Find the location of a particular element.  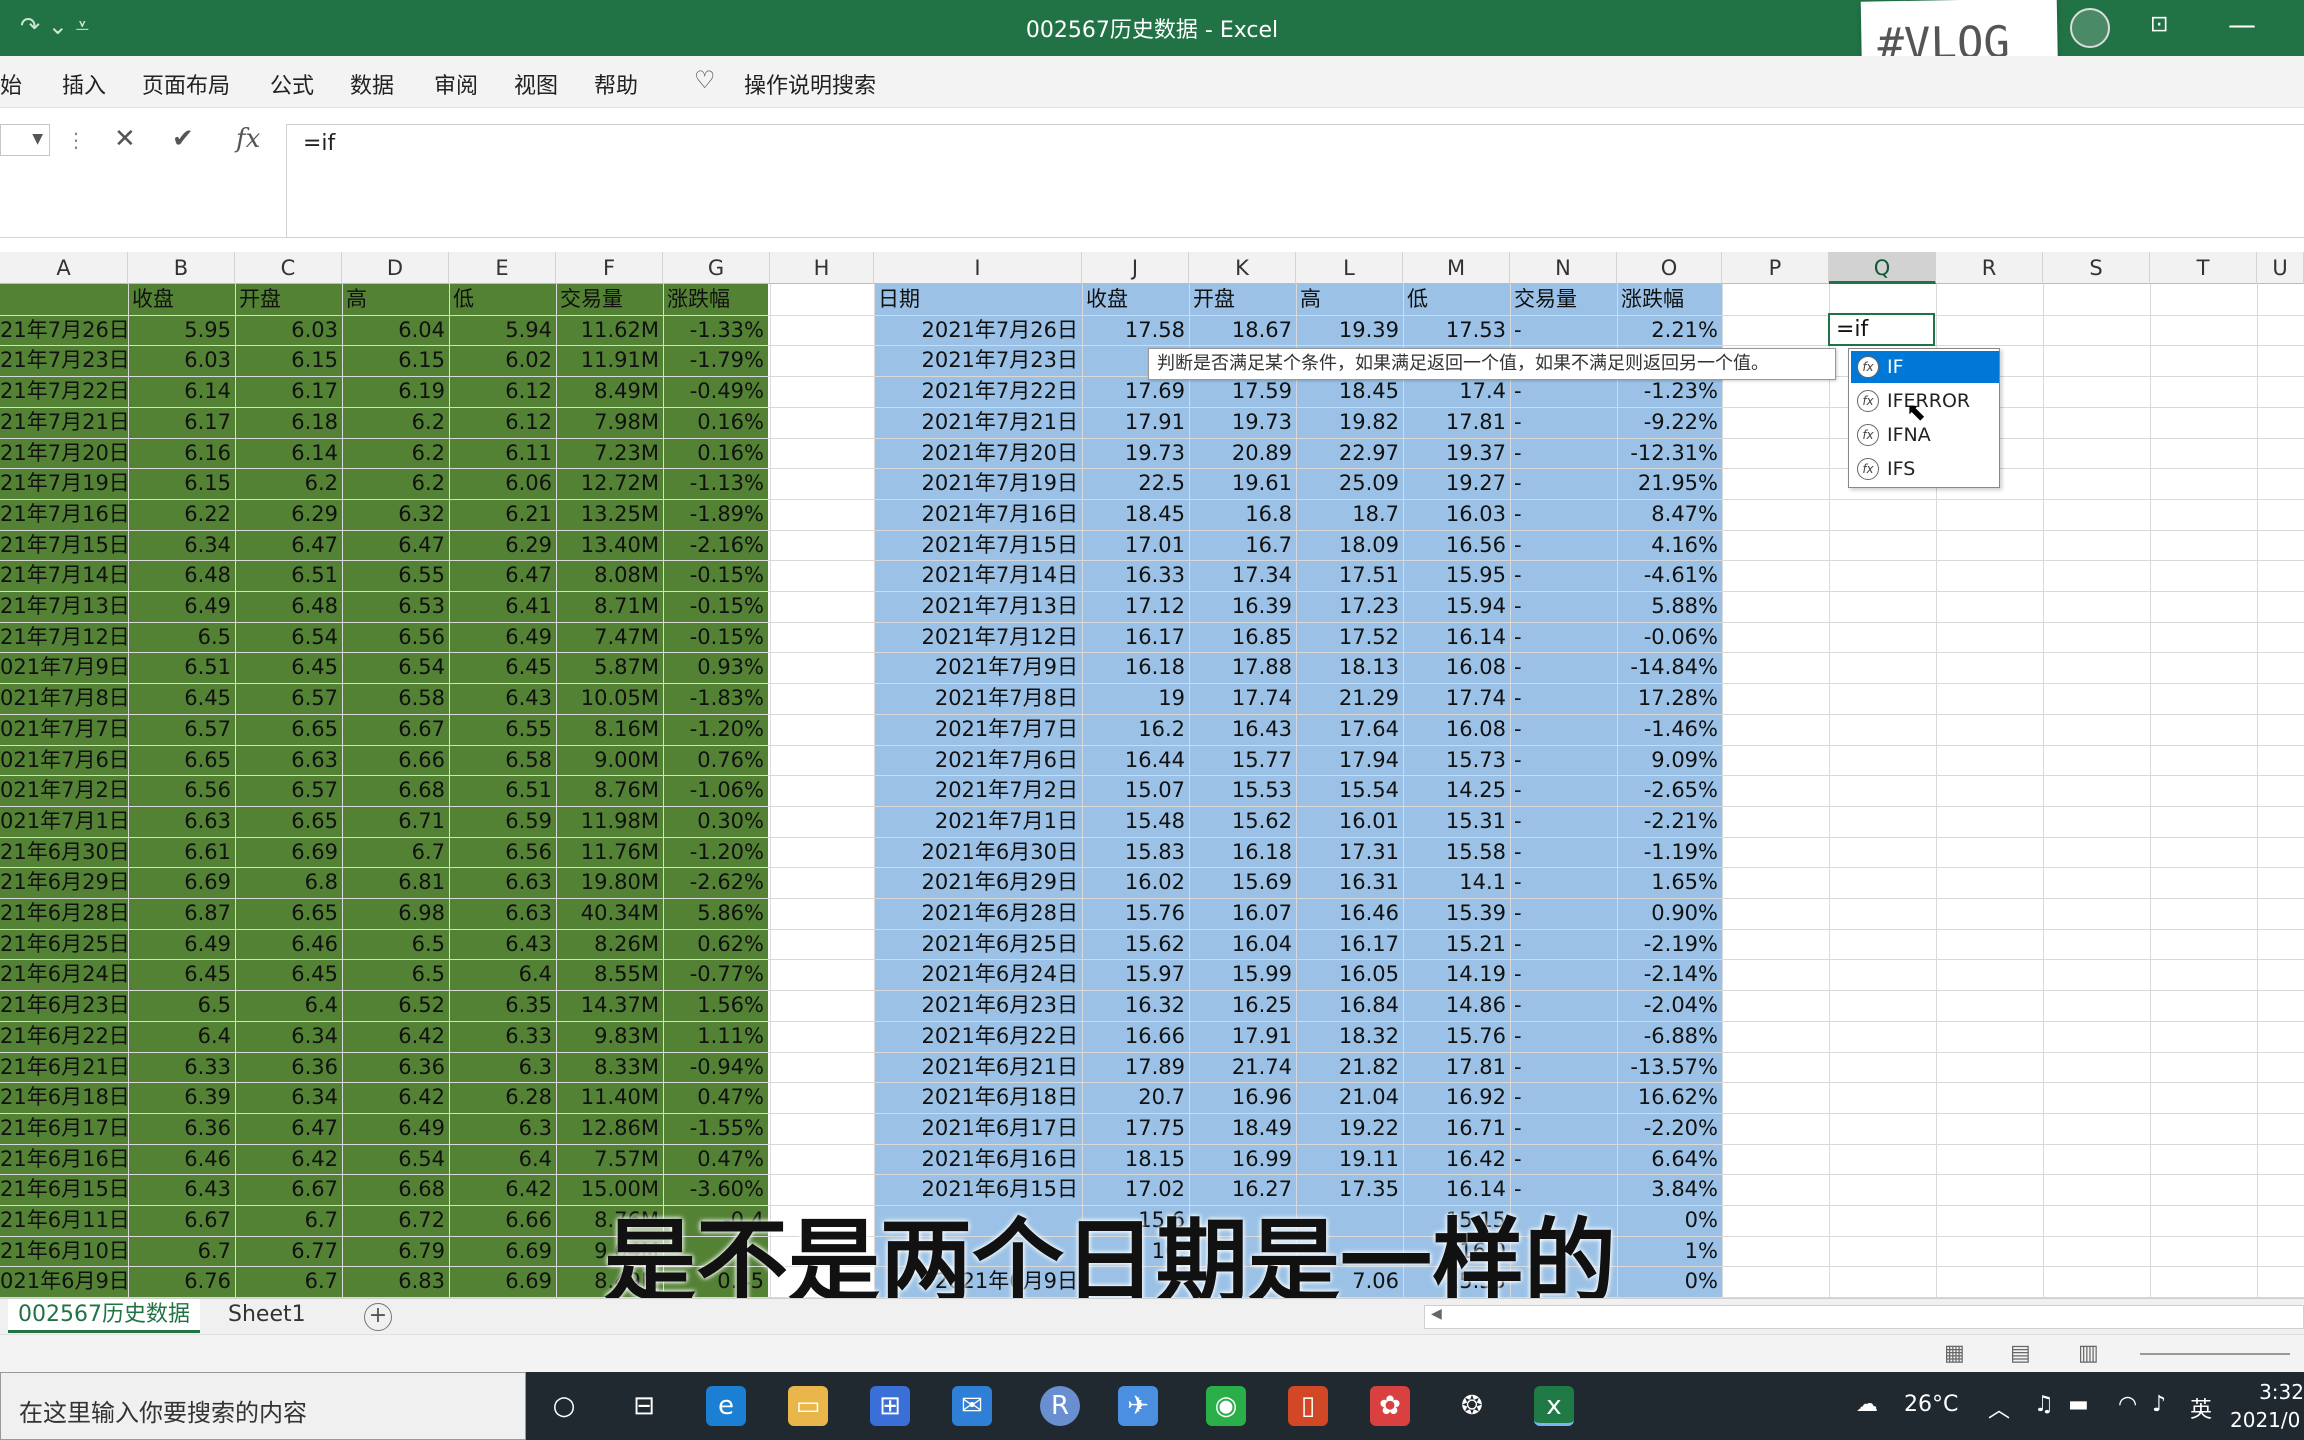

column-header-c: C is located at coordinates (288, 268).